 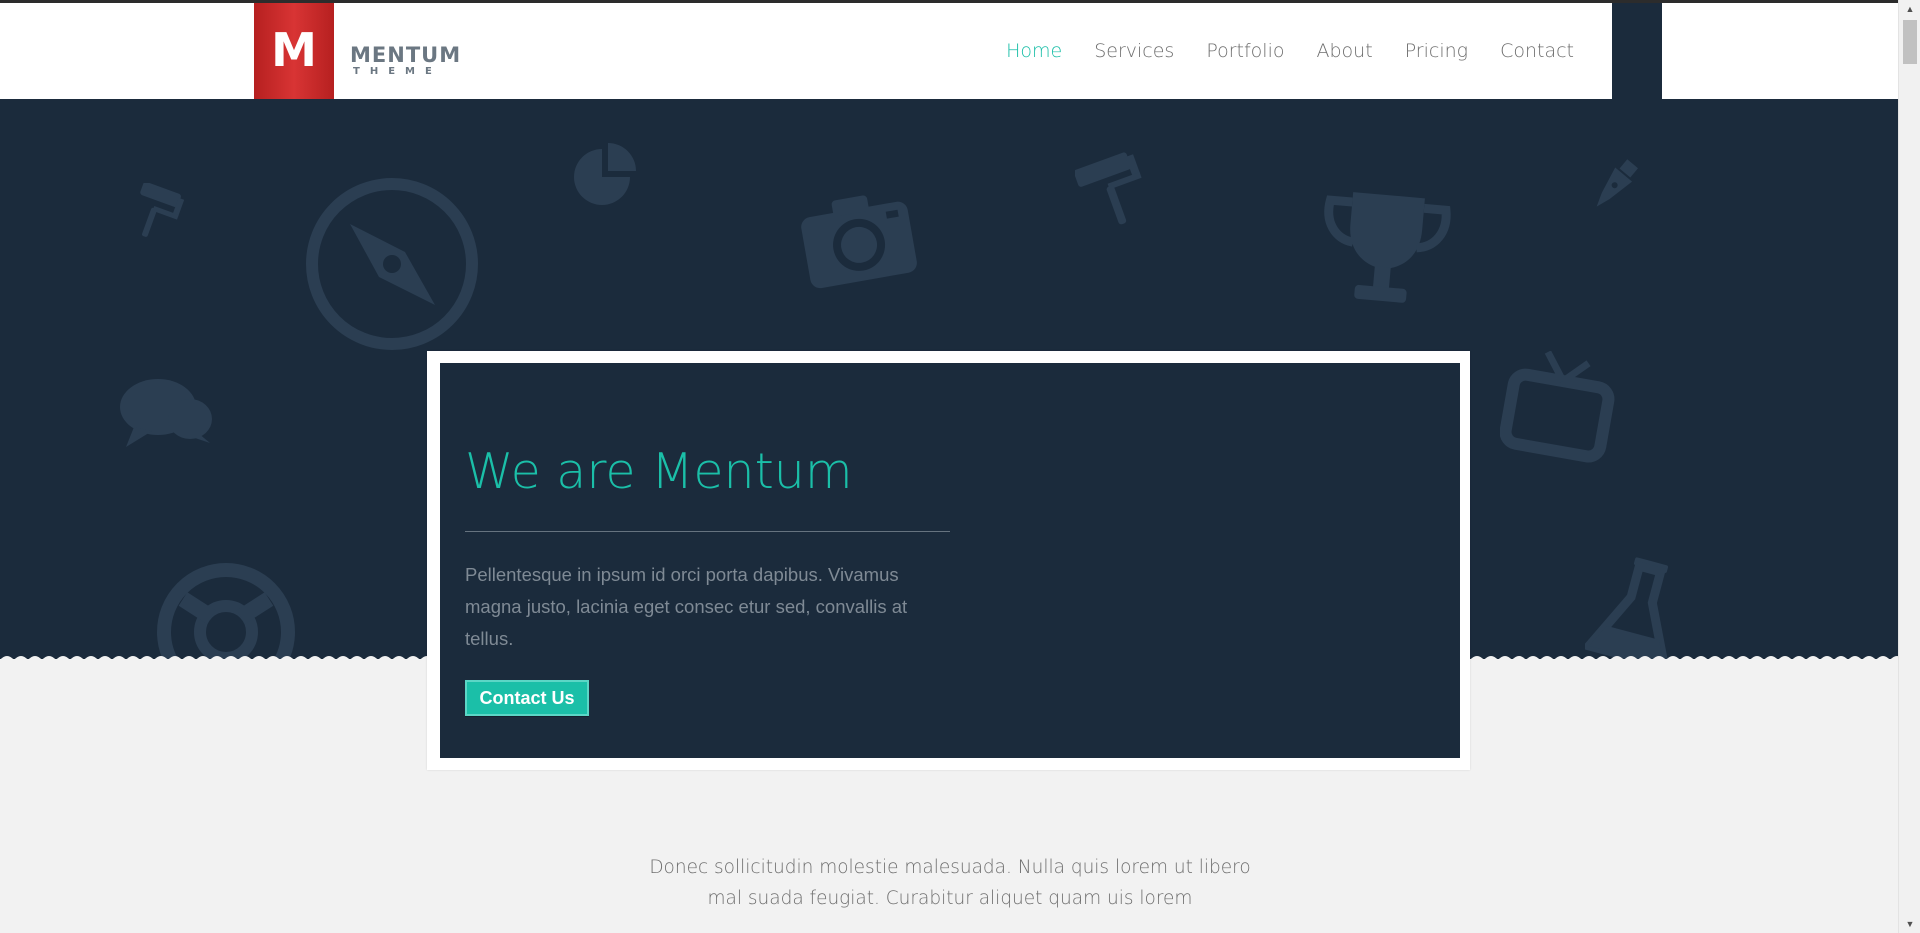 I want to click on nav-portfolio: Portfolio, so click(x=1245, y=51).